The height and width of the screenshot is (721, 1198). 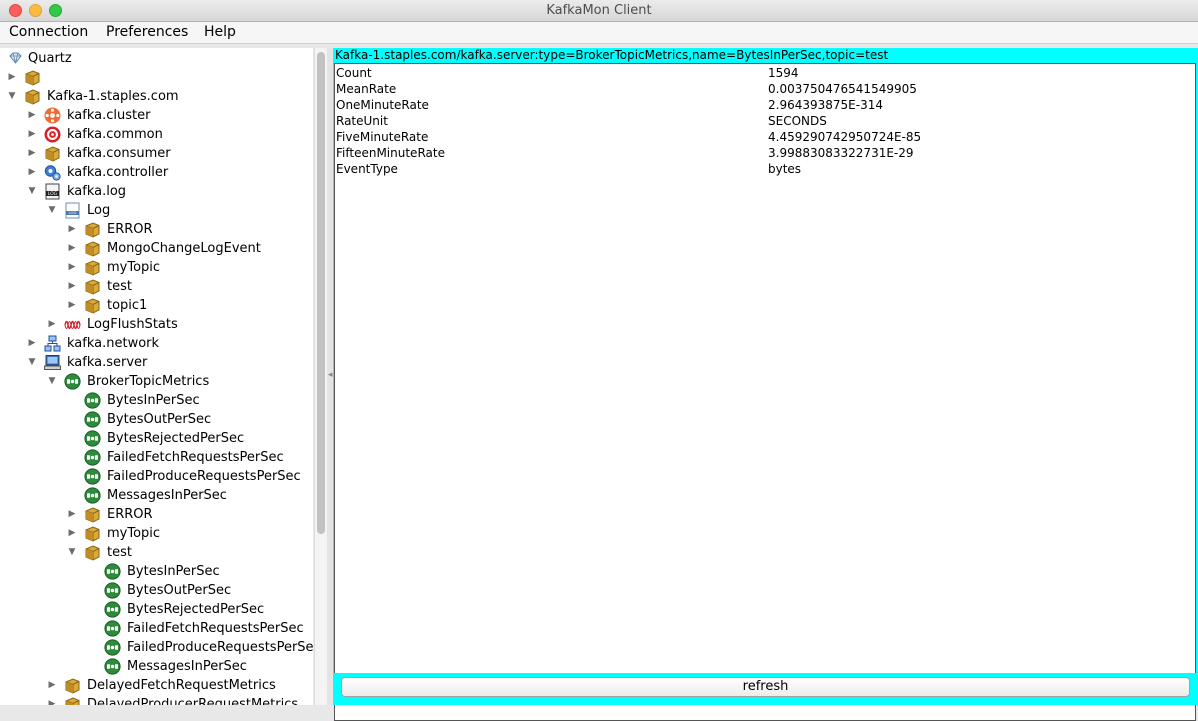 I want to click on tree-node: ▼ kafka.server, so click(x=156, y=362).